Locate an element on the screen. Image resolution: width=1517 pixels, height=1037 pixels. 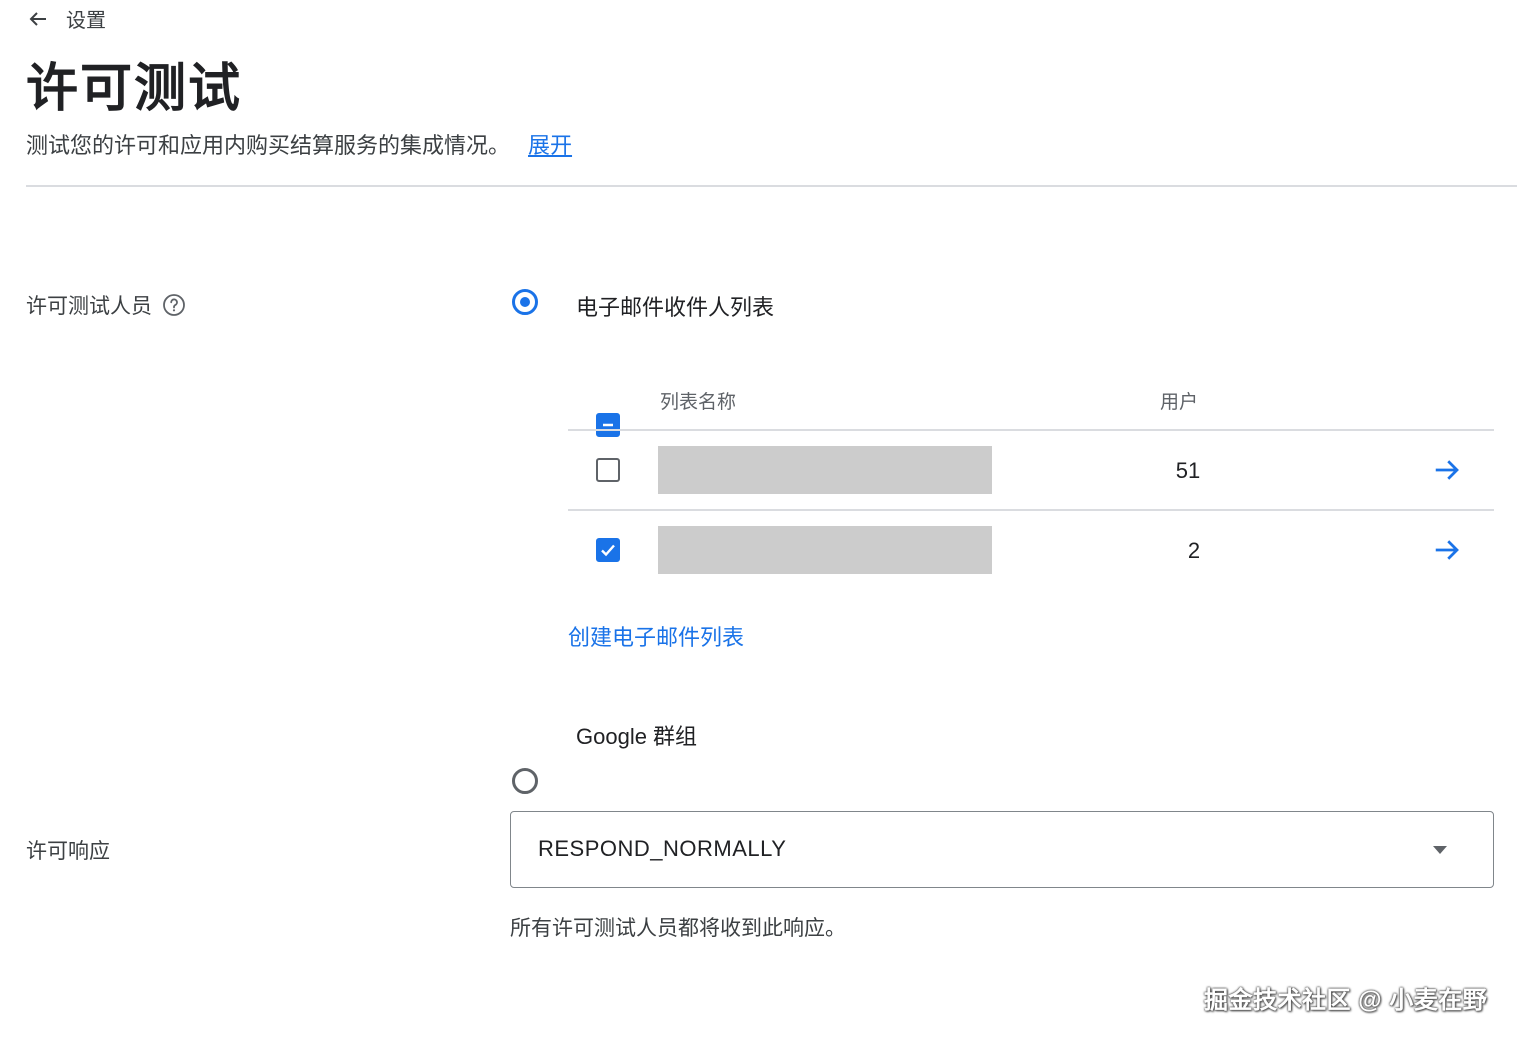
radio-google-group-label: Google 群组 is located at coordinates (637, 736).